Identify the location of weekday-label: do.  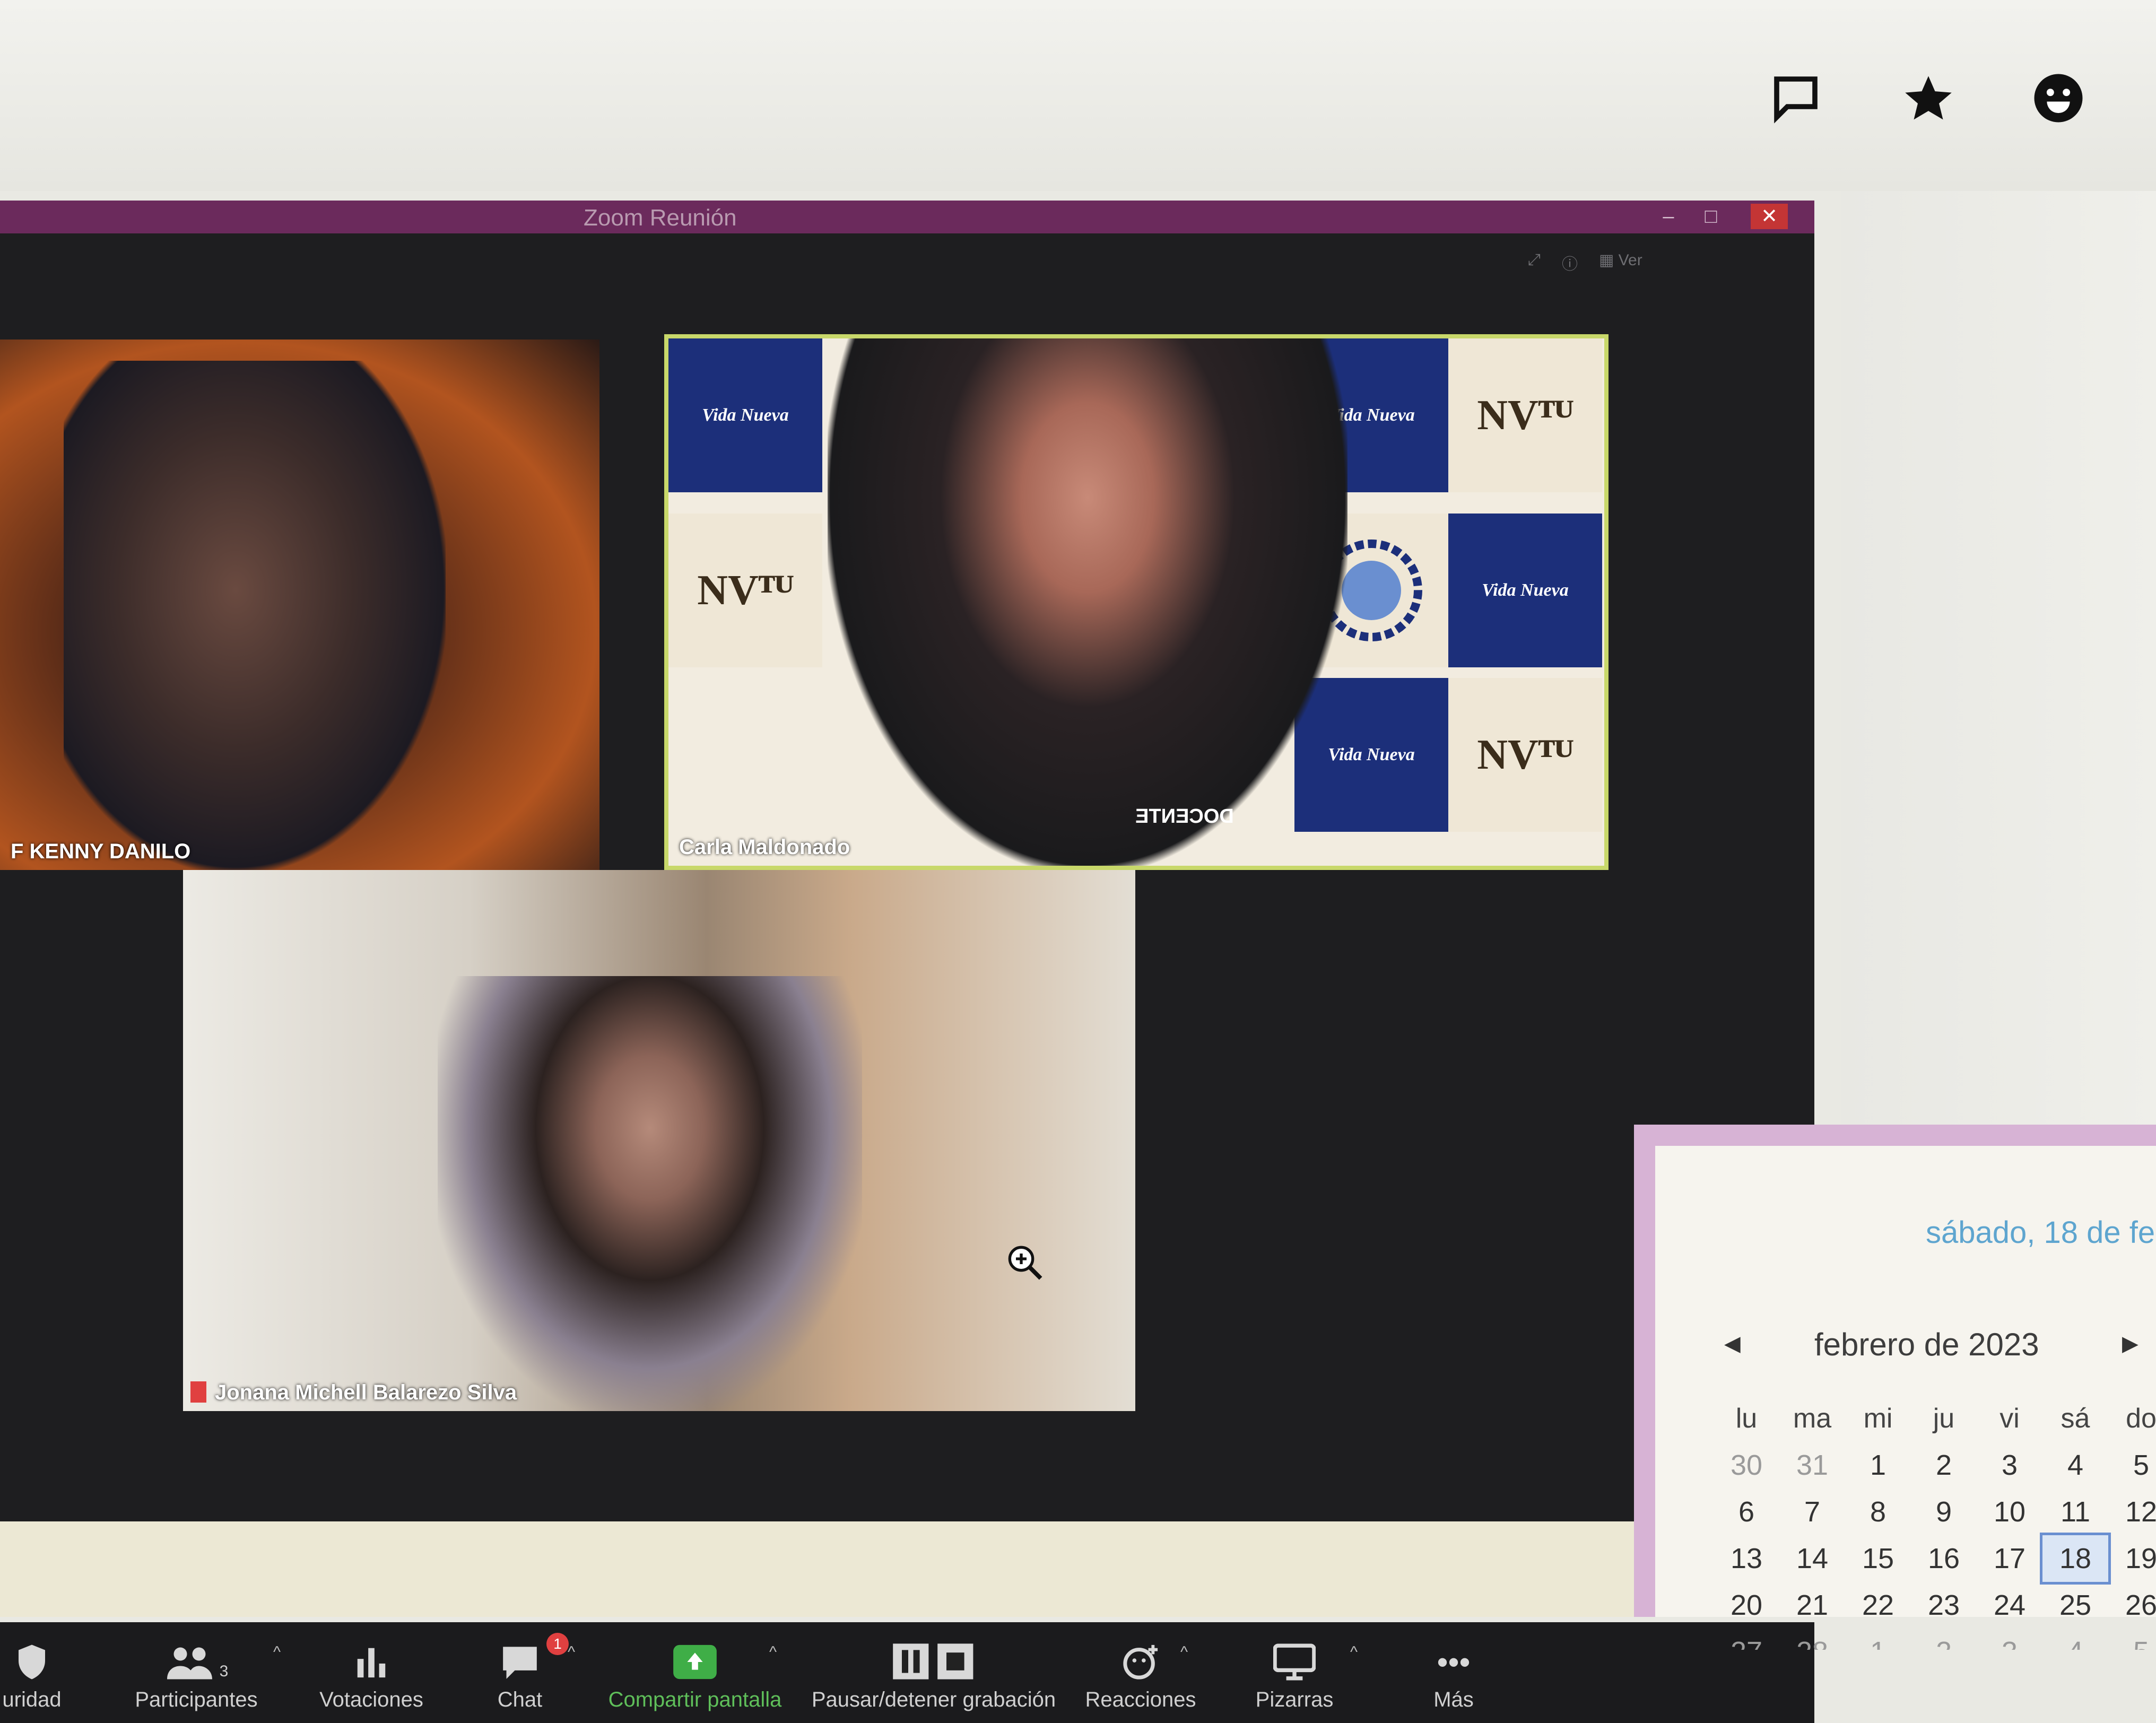
(2141, 1418).